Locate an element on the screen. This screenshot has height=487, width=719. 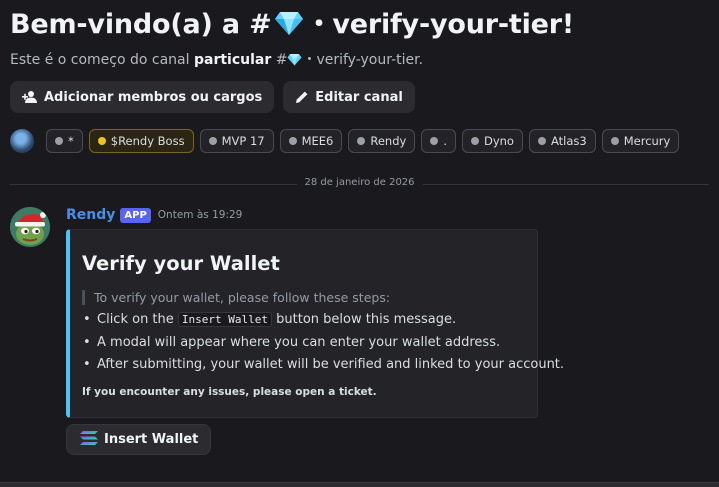
role-pill: MVP 17 is located at coordinates (236, 141).